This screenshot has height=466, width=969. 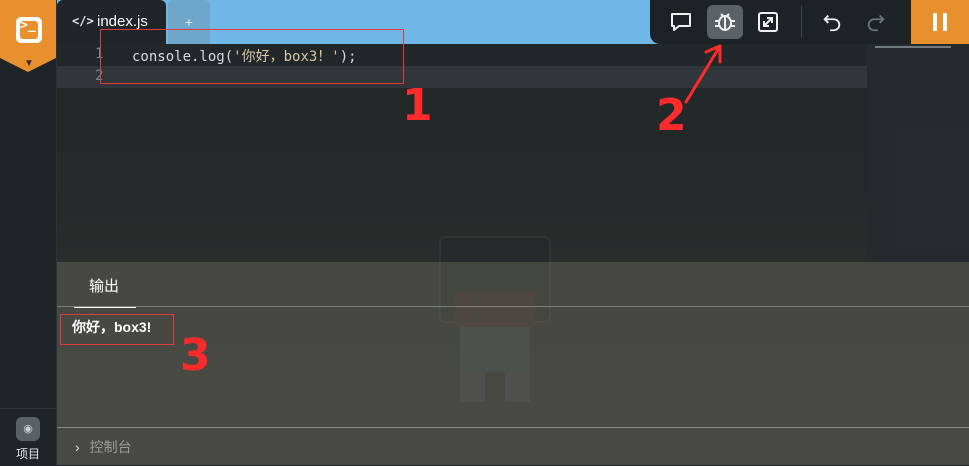 I want to click on comment-icon, so click(x=681, y=22).